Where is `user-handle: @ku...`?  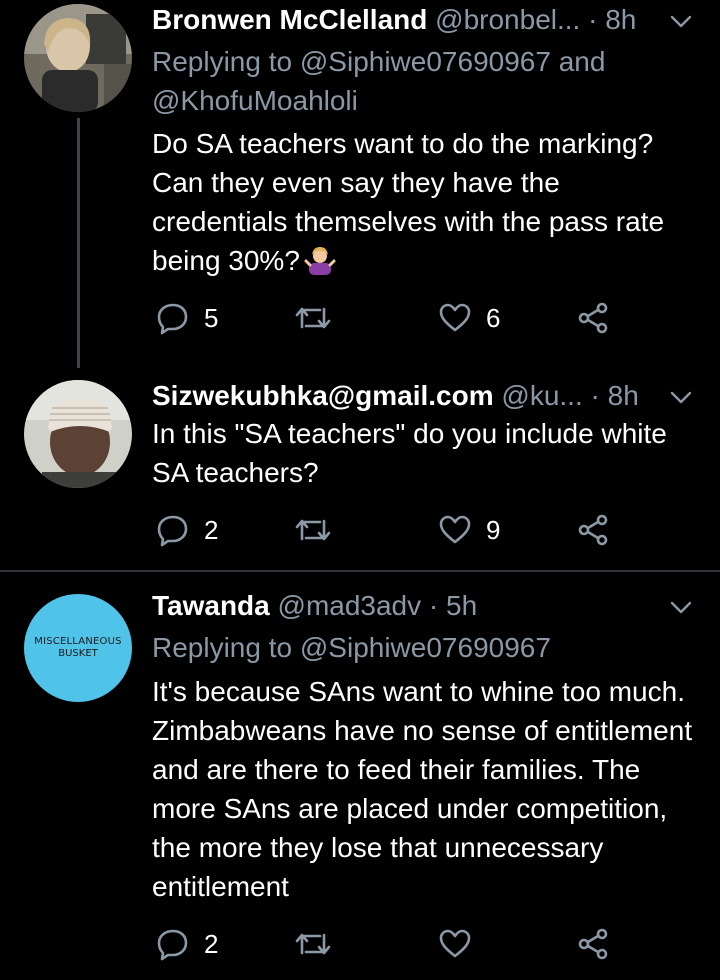
user-handle: @ku... is located at coordinates (541, 395).